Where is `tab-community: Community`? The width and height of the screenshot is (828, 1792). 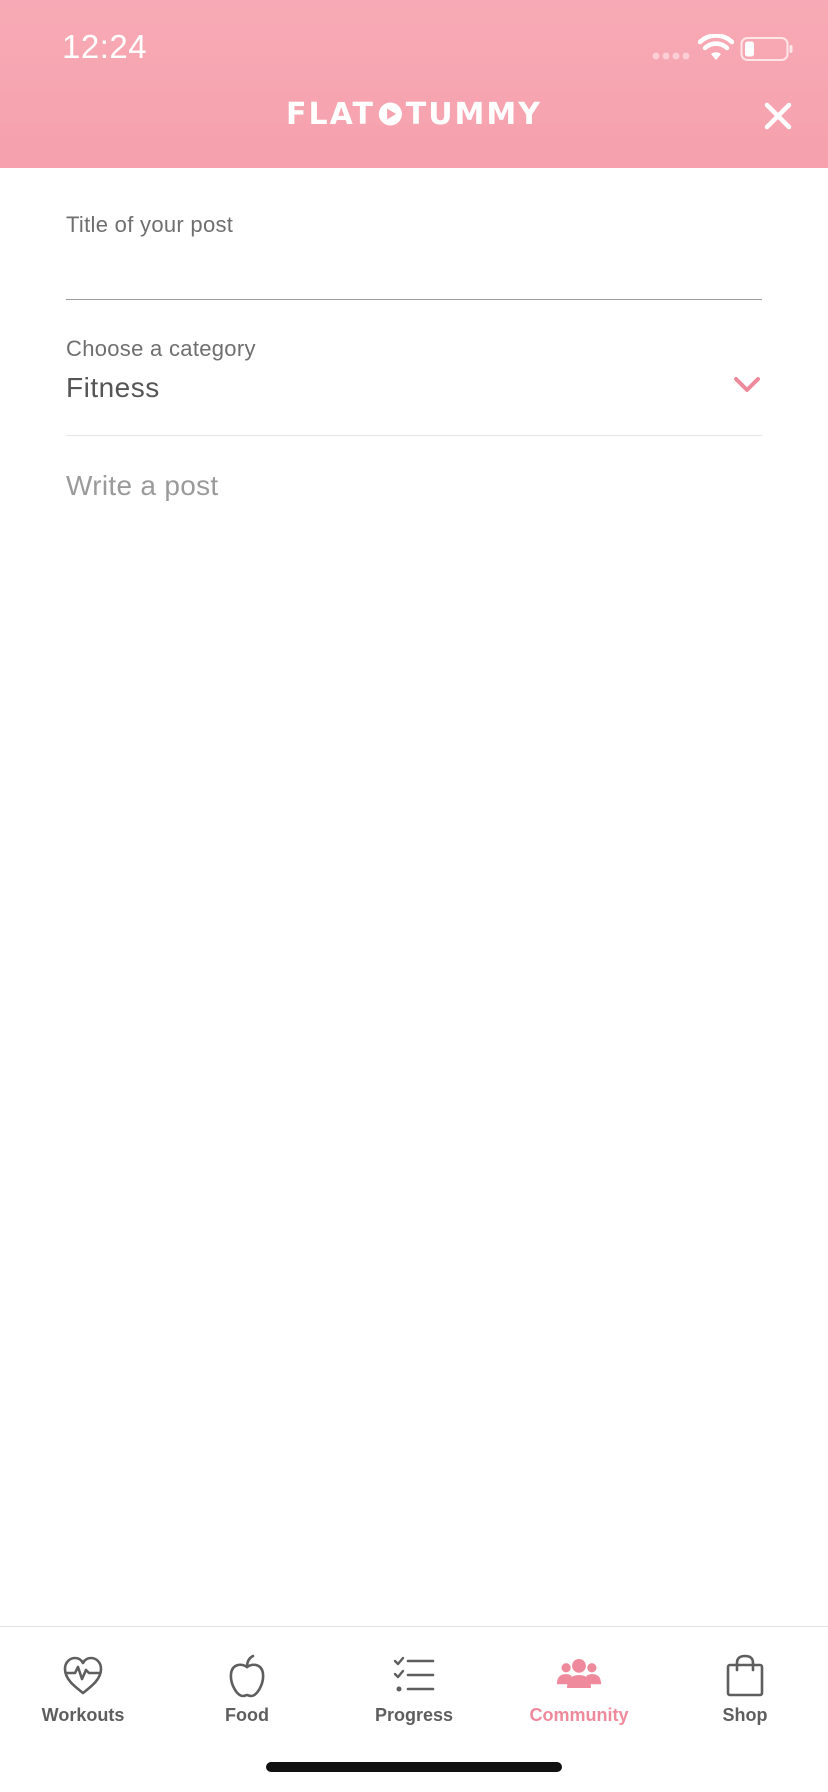
tab-community: Community is located at coordinates (579, 1698).